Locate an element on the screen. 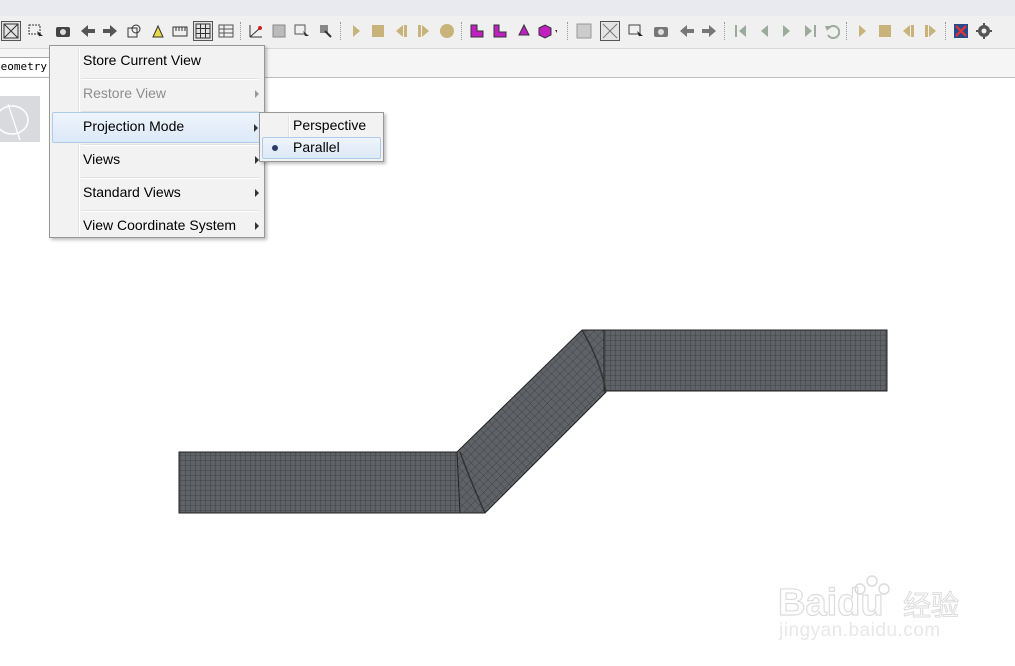 This screenshot has height=666, width=1015. menu-item-restore-view: Restore View is located at coordinates (157, 94).